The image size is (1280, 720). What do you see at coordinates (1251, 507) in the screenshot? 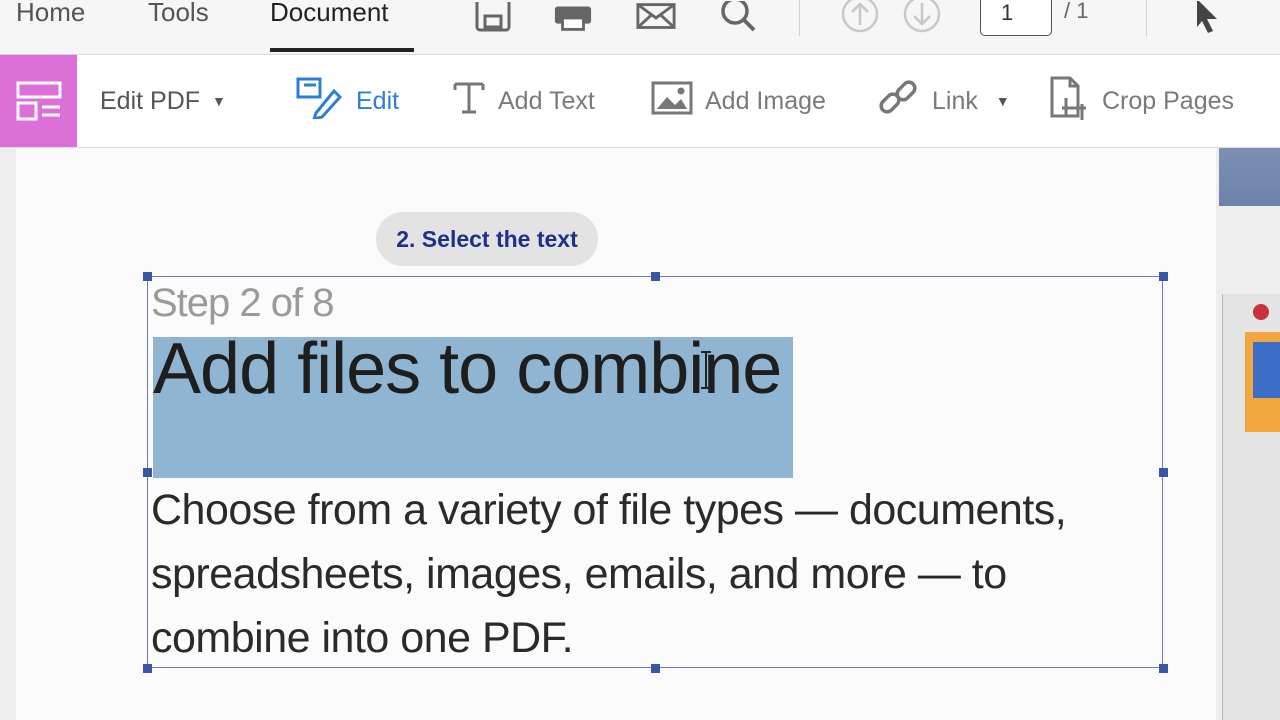
I see `side-app-window` at bounding box center [1251, 507].